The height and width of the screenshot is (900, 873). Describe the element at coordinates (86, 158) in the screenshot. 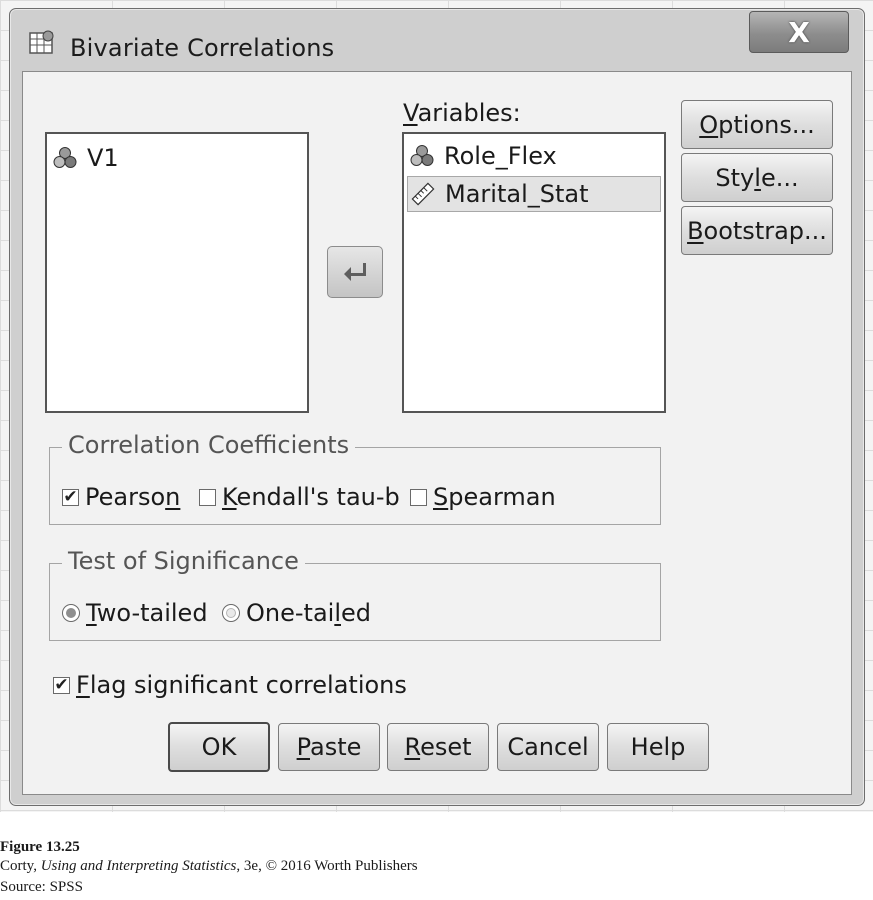

I see `list-item: V1` at that location.